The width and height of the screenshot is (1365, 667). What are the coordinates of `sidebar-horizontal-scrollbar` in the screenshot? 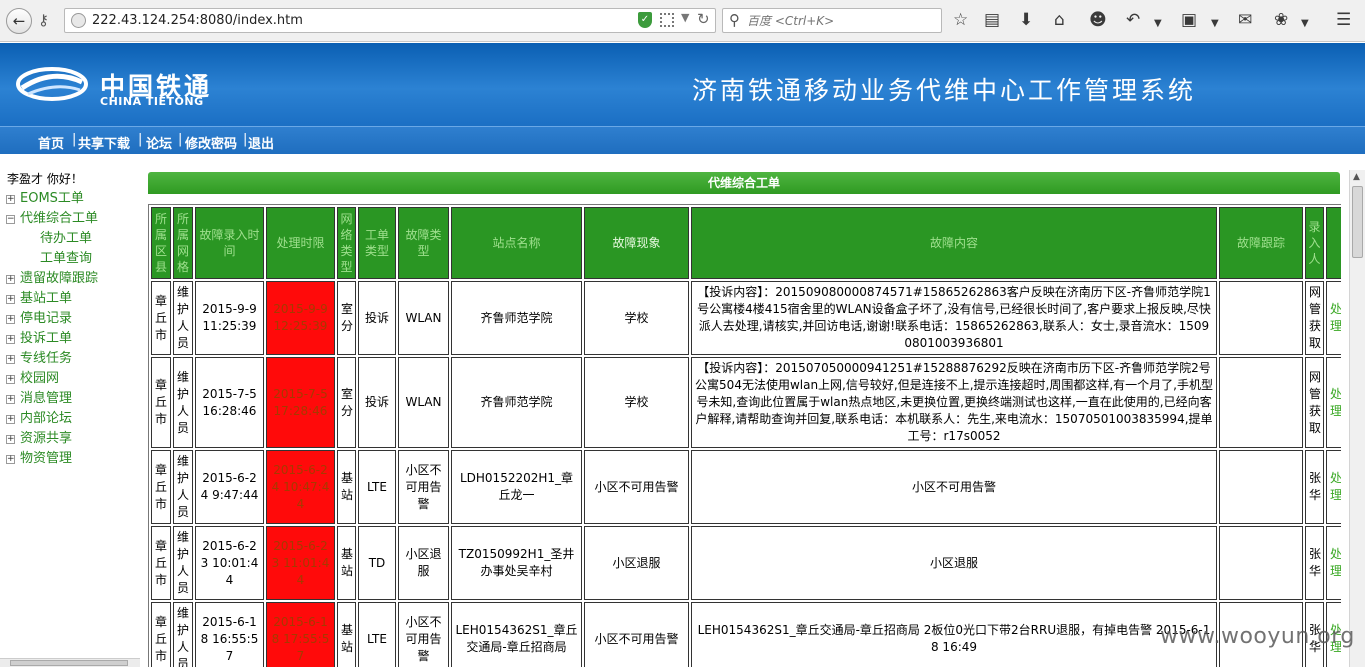 It's located at (70, 662).